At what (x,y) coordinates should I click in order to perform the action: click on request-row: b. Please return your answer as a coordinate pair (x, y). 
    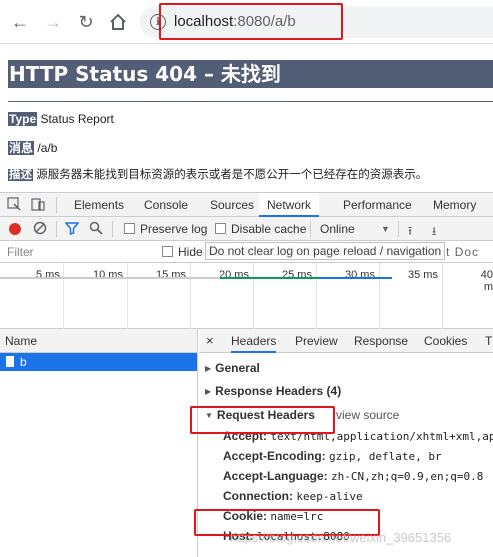
    Looking at the image, I should click on (98, 362).